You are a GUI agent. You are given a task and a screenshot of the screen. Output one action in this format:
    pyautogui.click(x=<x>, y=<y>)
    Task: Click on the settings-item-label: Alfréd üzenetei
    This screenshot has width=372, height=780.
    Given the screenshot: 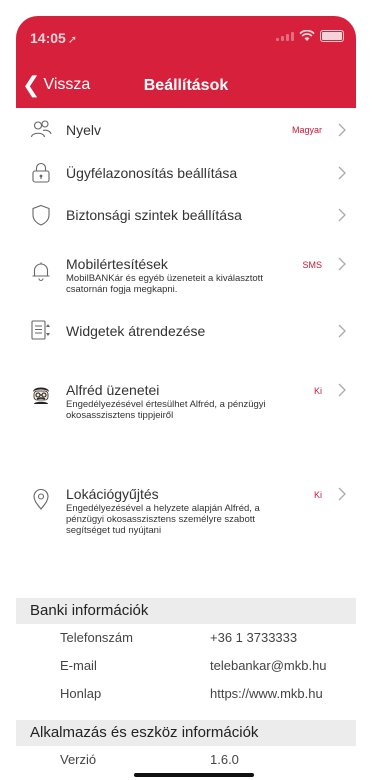 What is the action you would take?
    pyautogui.click(x=113, y=390)
    